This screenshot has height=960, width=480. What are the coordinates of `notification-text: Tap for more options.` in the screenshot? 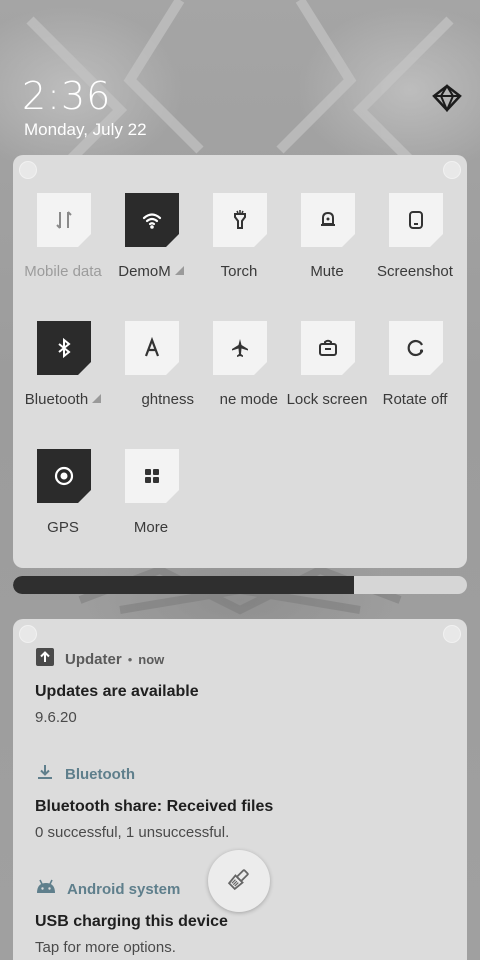 It's located at (105, 947).